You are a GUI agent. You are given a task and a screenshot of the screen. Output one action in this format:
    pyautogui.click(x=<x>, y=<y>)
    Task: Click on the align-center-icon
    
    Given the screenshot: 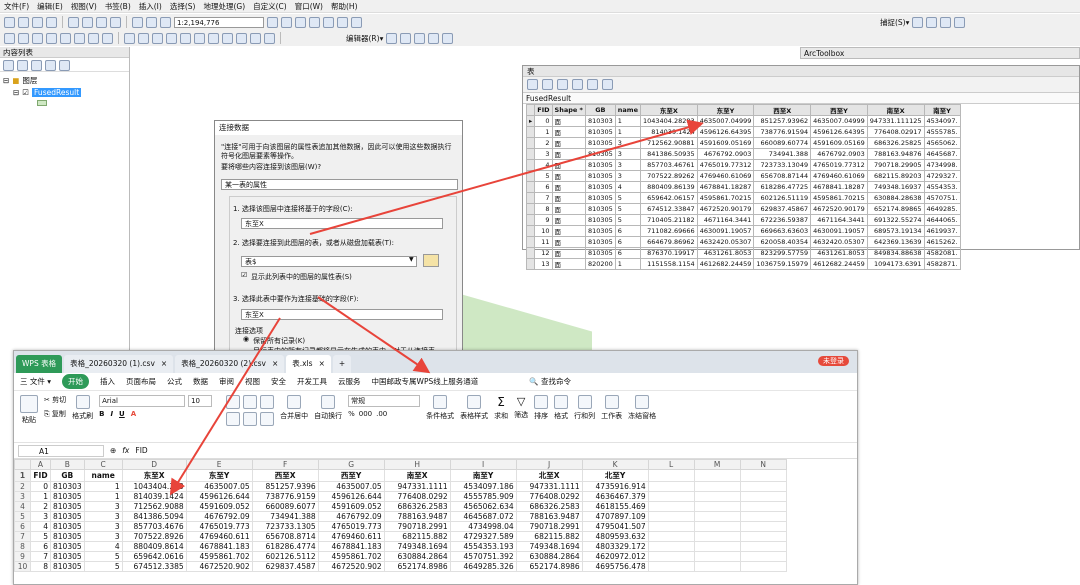 What is the action you would take?
    pyautogui.click(x=250, y=419)
    